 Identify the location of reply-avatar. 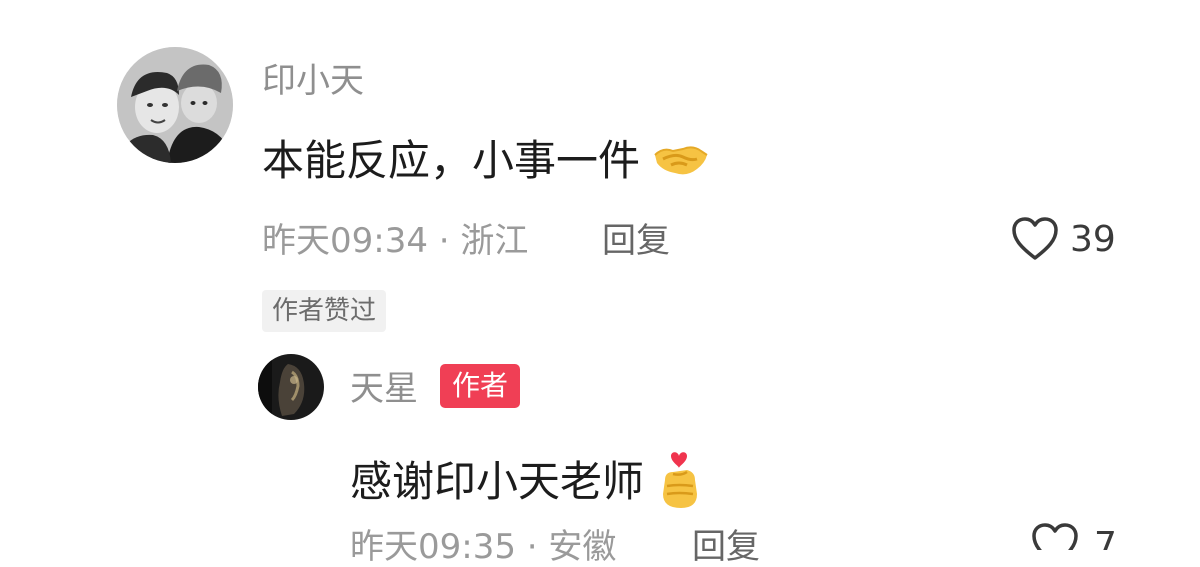
(291, 387).